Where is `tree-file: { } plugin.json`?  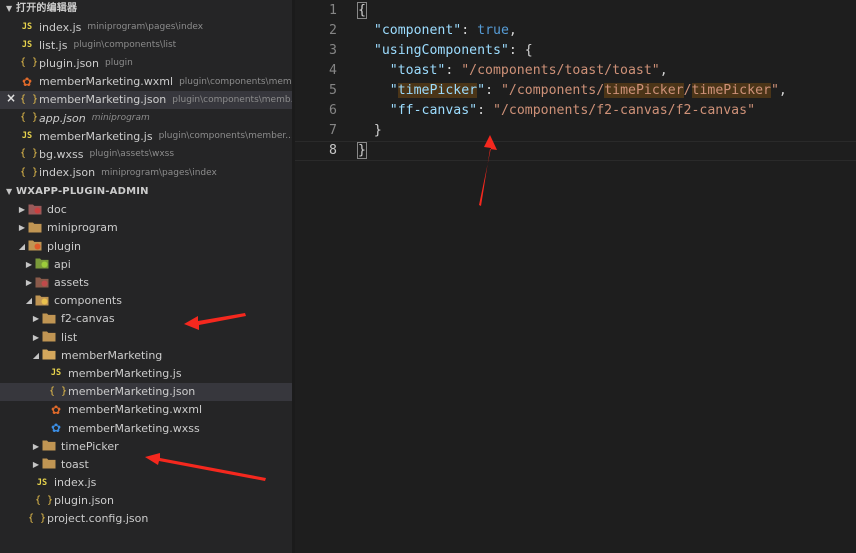 tree-file: { } plugin.json is located at coordinates (146, 501).